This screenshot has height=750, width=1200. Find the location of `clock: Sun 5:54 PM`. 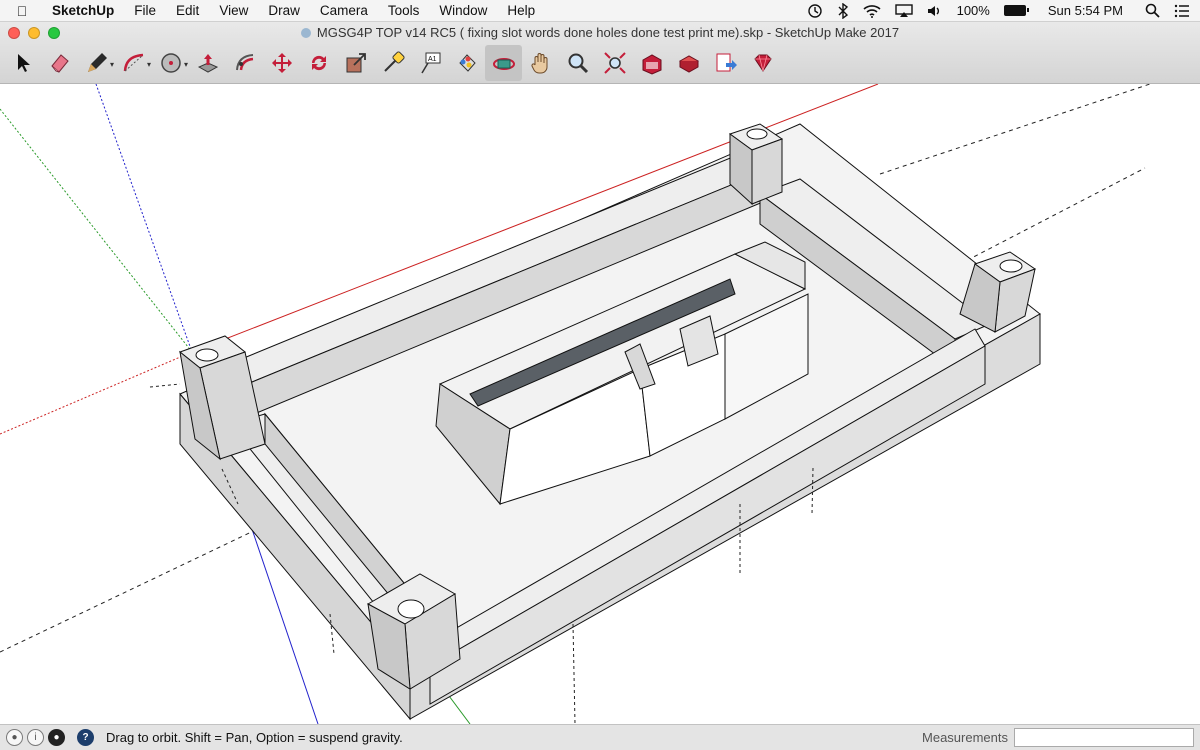

clock: Sun 5:54 PM is located at coordinates (1085, 10).